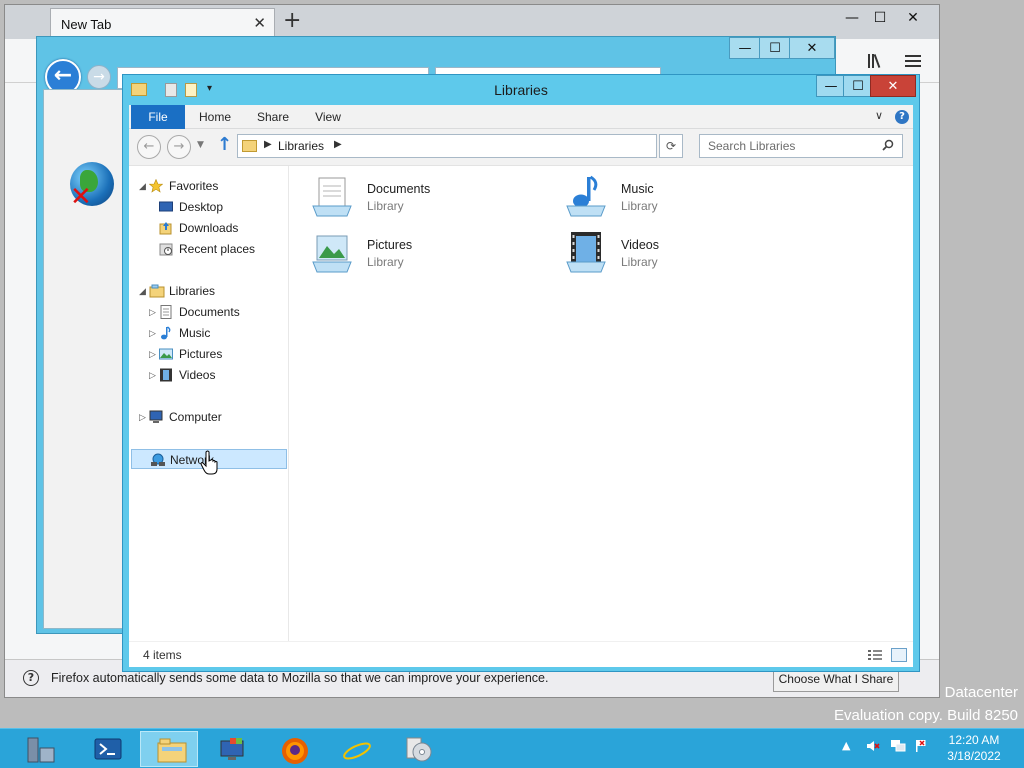 Image resolution: width=1024 pixels, height=768 pixels. Describe the element at coordinates (209, 312) in the screenshot. I see `tree-label: Documents` at that location.